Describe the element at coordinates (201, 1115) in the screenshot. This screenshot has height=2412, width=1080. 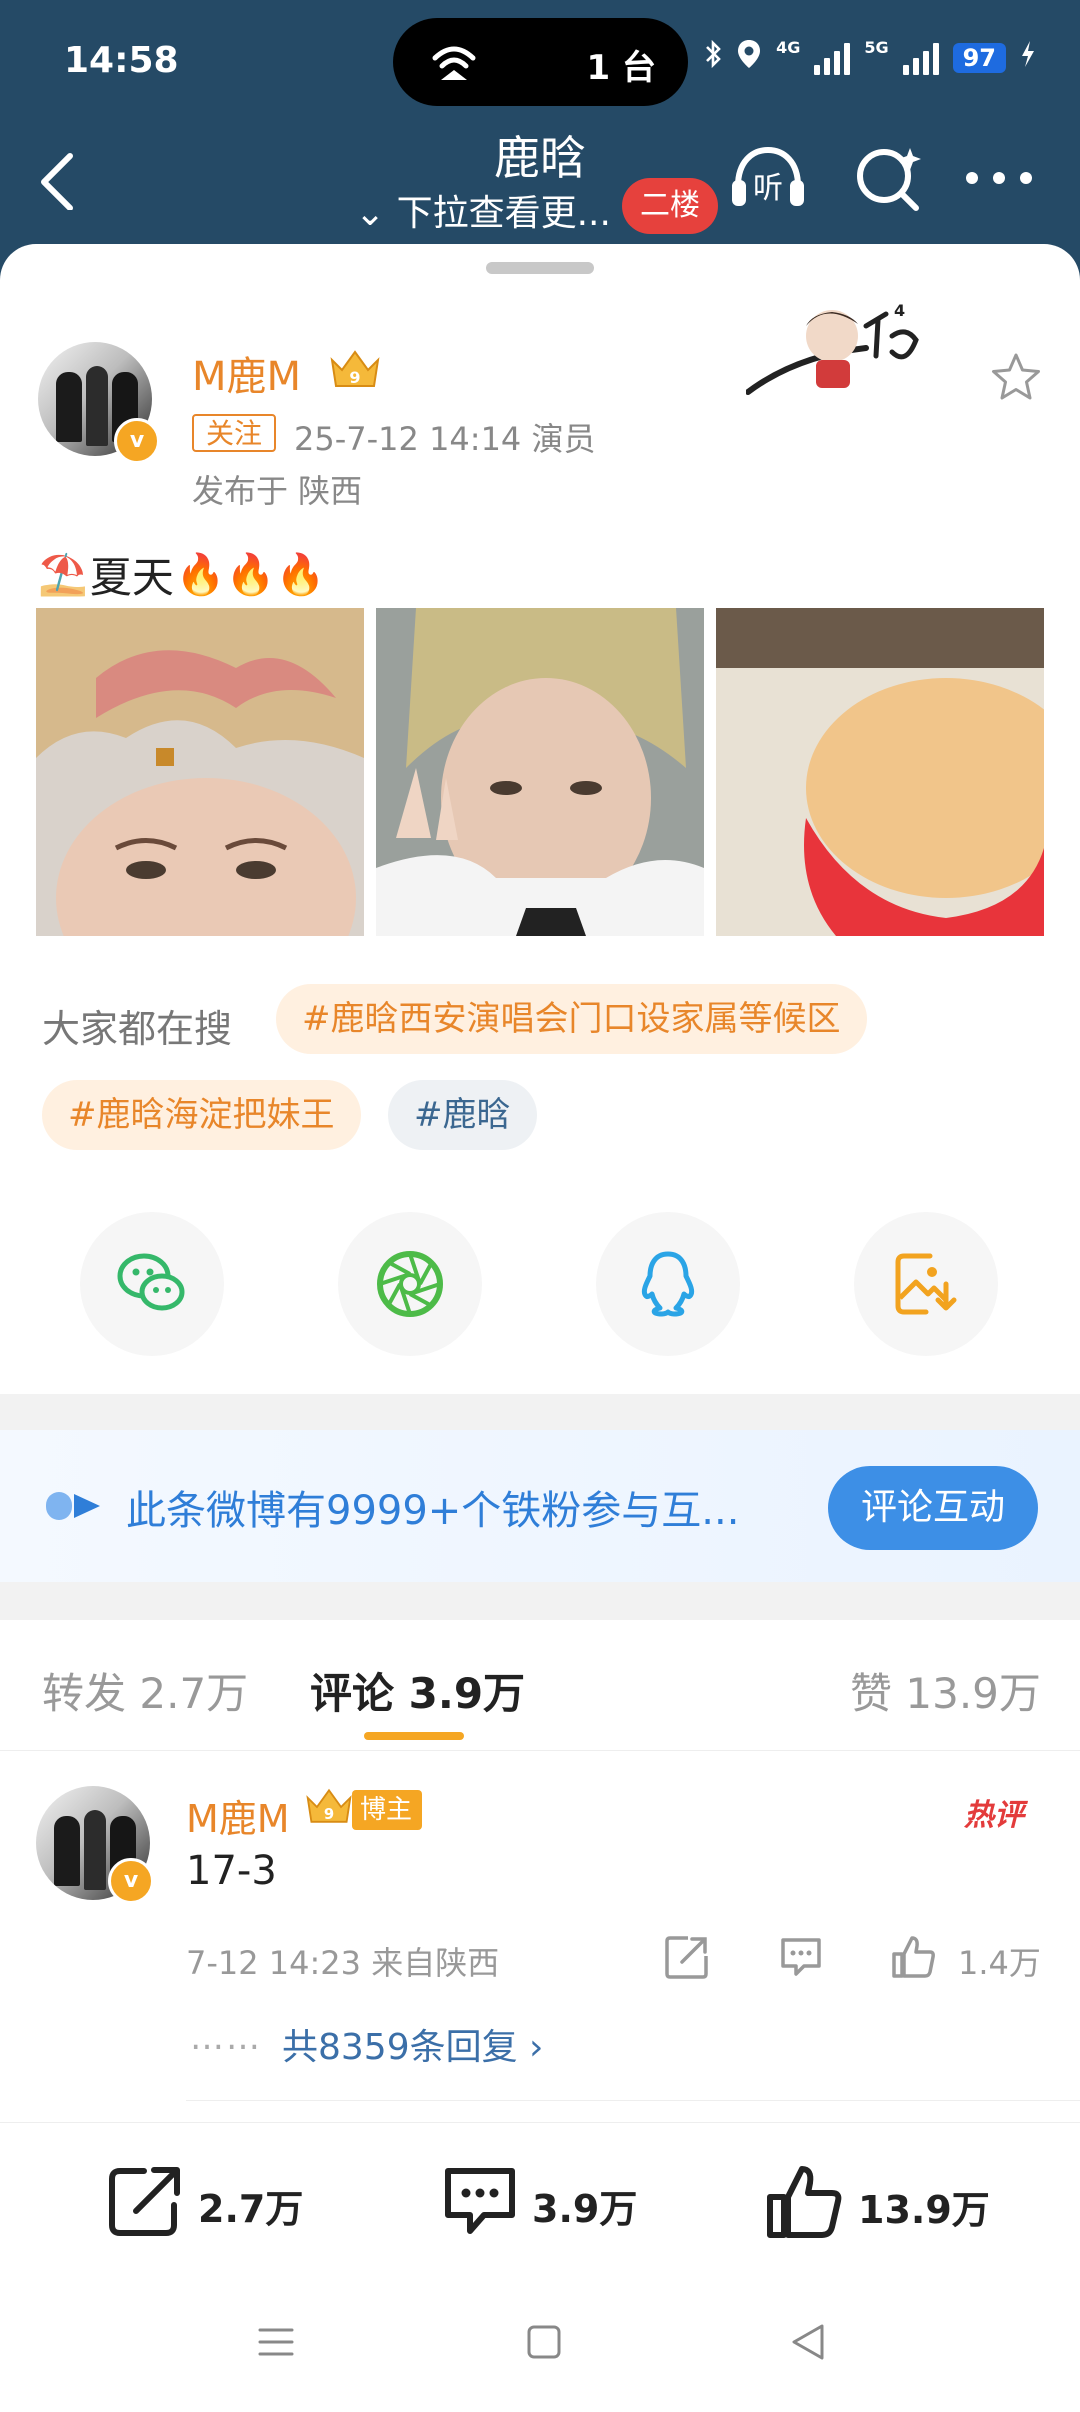
I see `trending-tag-2: #鹿晗海淀把妹王` at that location.